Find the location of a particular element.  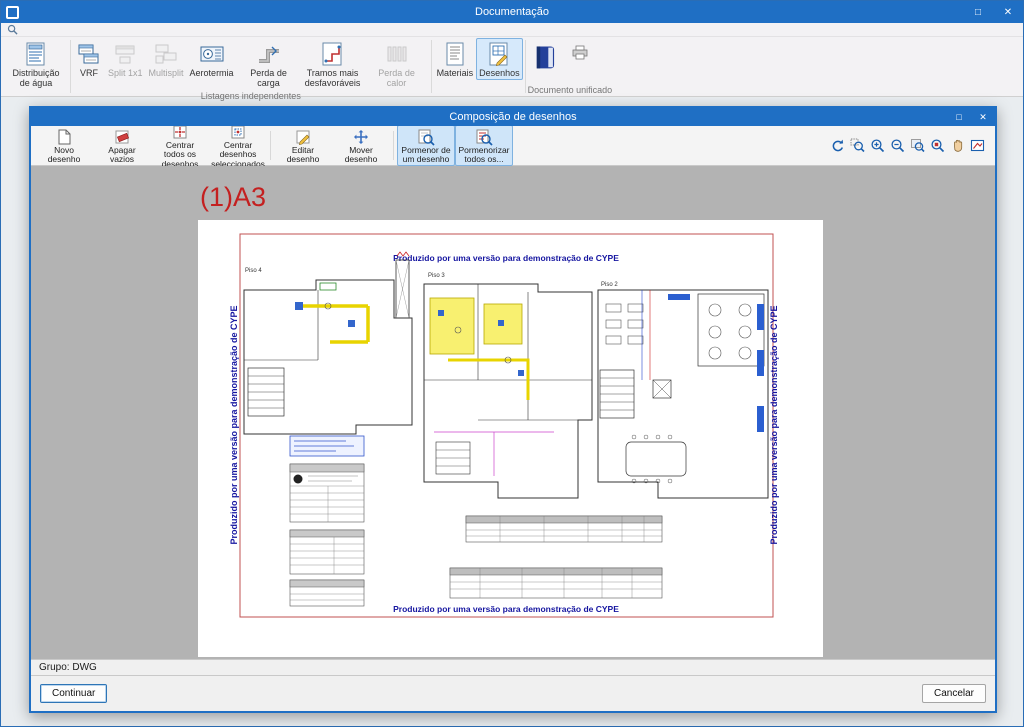

zoom-previous-button is located at coordinates (837, 145).